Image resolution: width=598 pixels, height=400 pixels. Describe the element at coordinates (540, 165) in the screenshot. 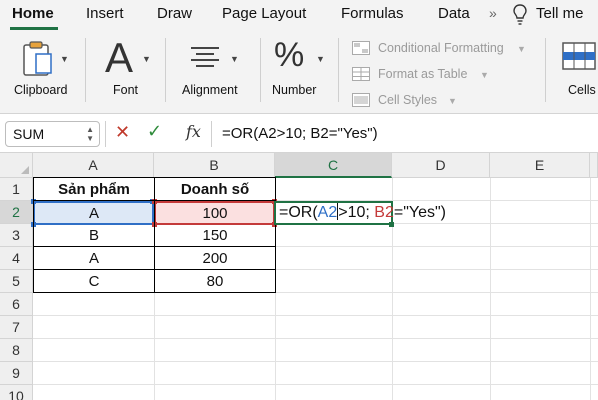

I see `column-header-e: E` at that location.